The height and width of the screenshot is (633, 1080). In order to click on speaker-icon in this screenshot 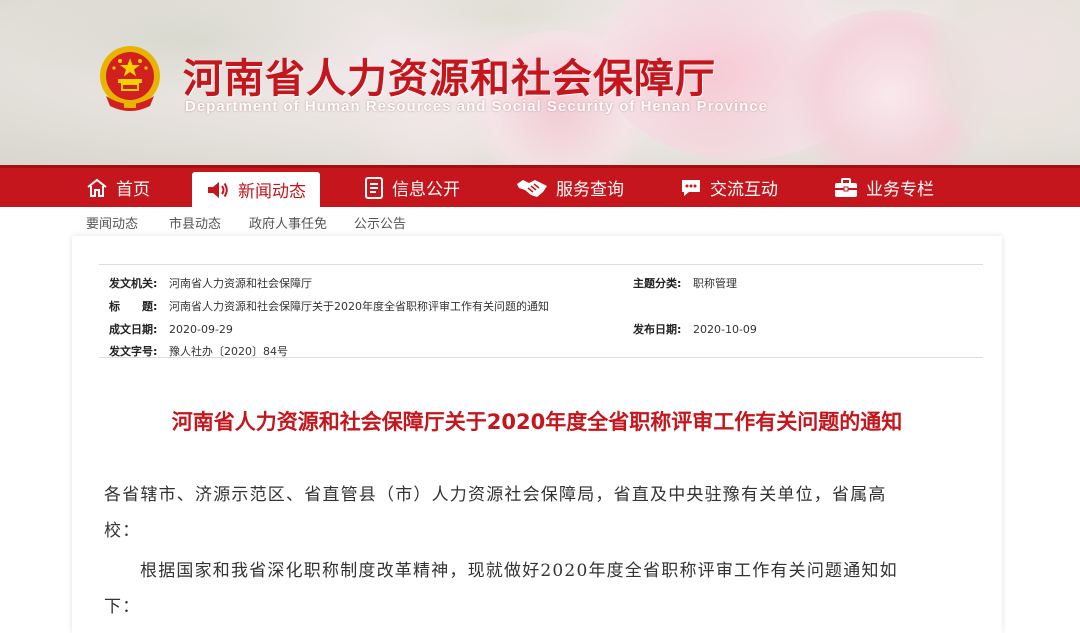, I will do `click(218, 189)`.